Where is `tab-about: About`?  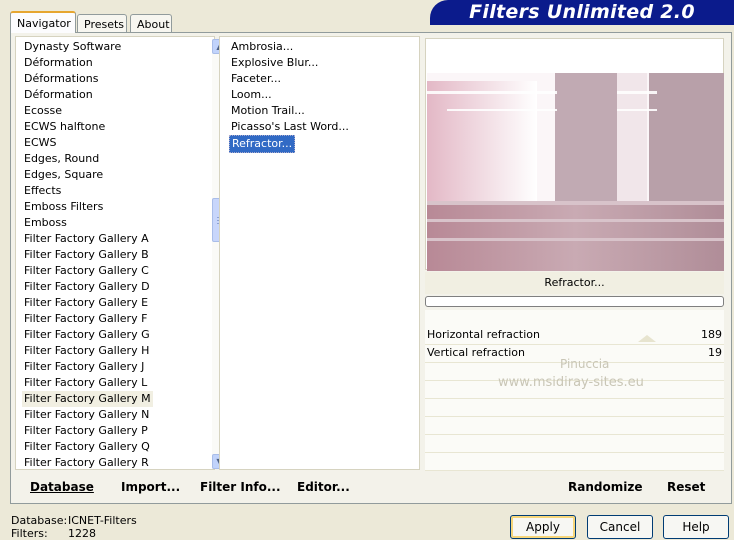 tab-about: About is located at coordinates (151, 23).